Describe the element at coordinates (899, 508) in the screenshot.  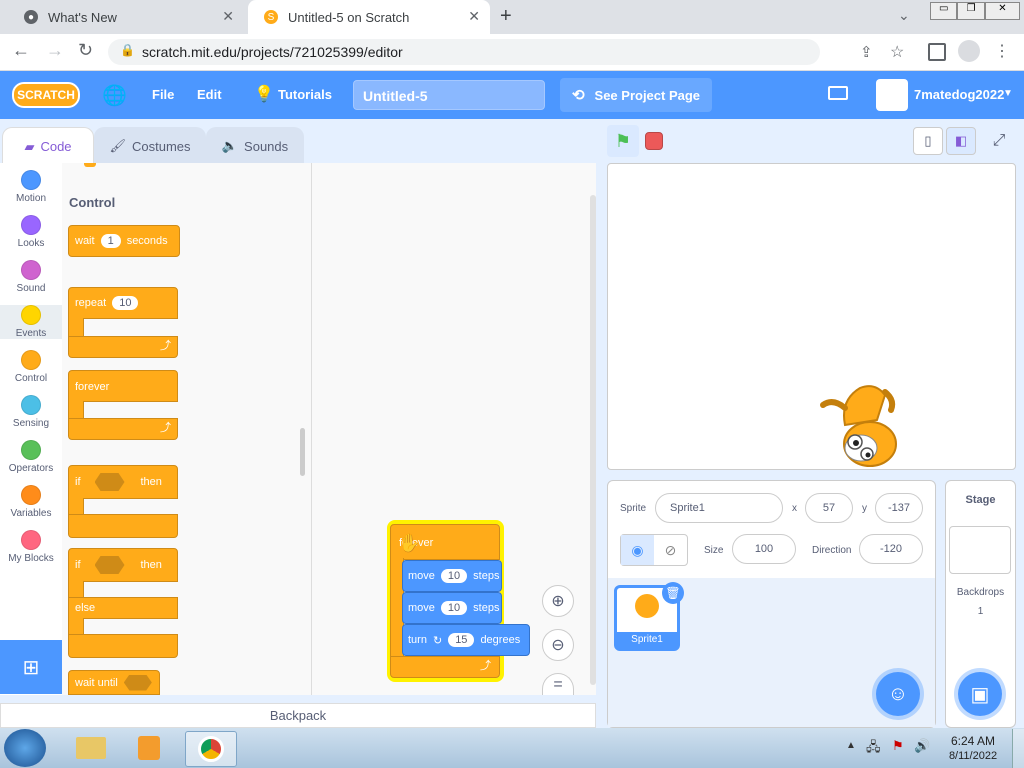
I see `y-position-input: -137` at that location.